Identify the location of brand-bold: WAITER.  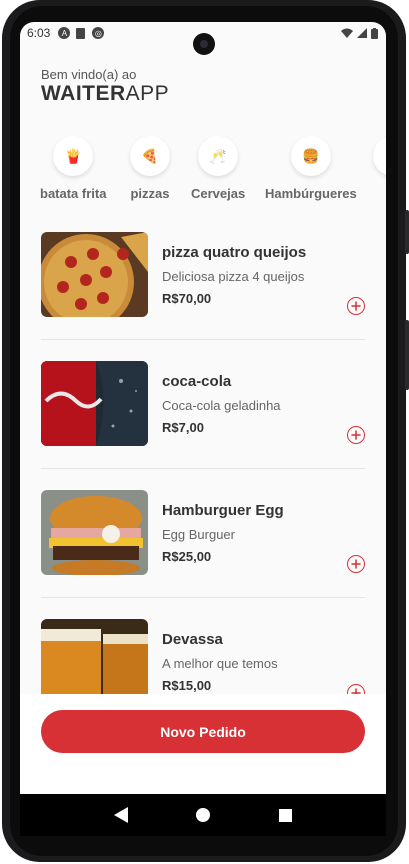
(83, 93).